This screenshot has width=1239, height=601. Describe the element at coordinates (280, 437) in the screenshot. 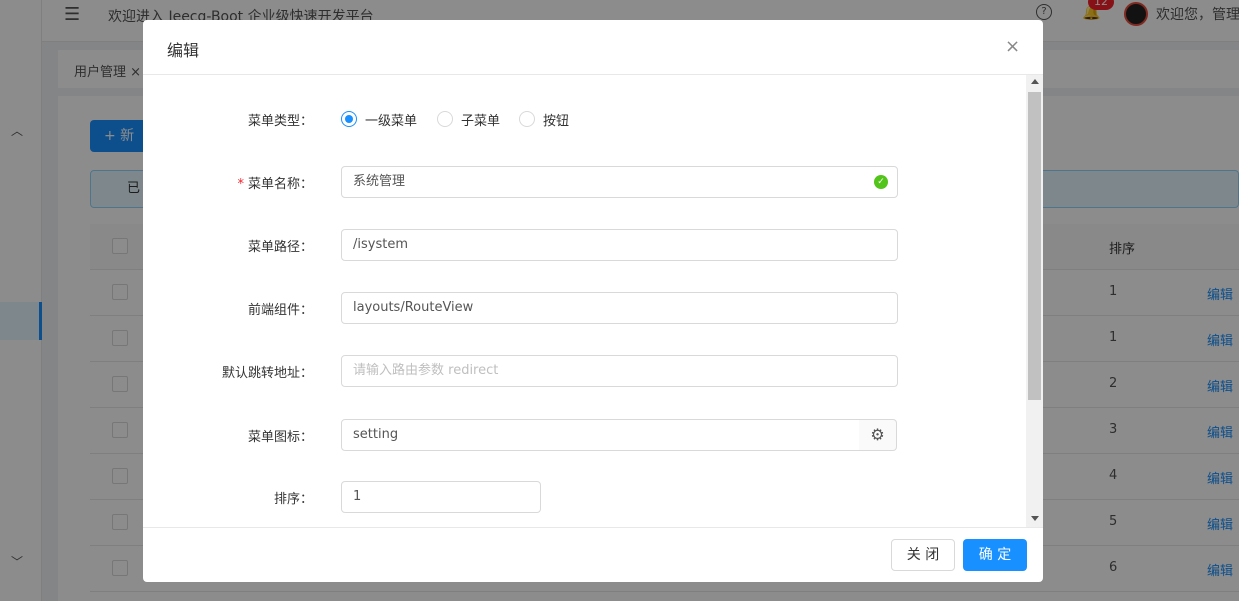

I see `menu-icon-label: 菜单图标：` at that location.